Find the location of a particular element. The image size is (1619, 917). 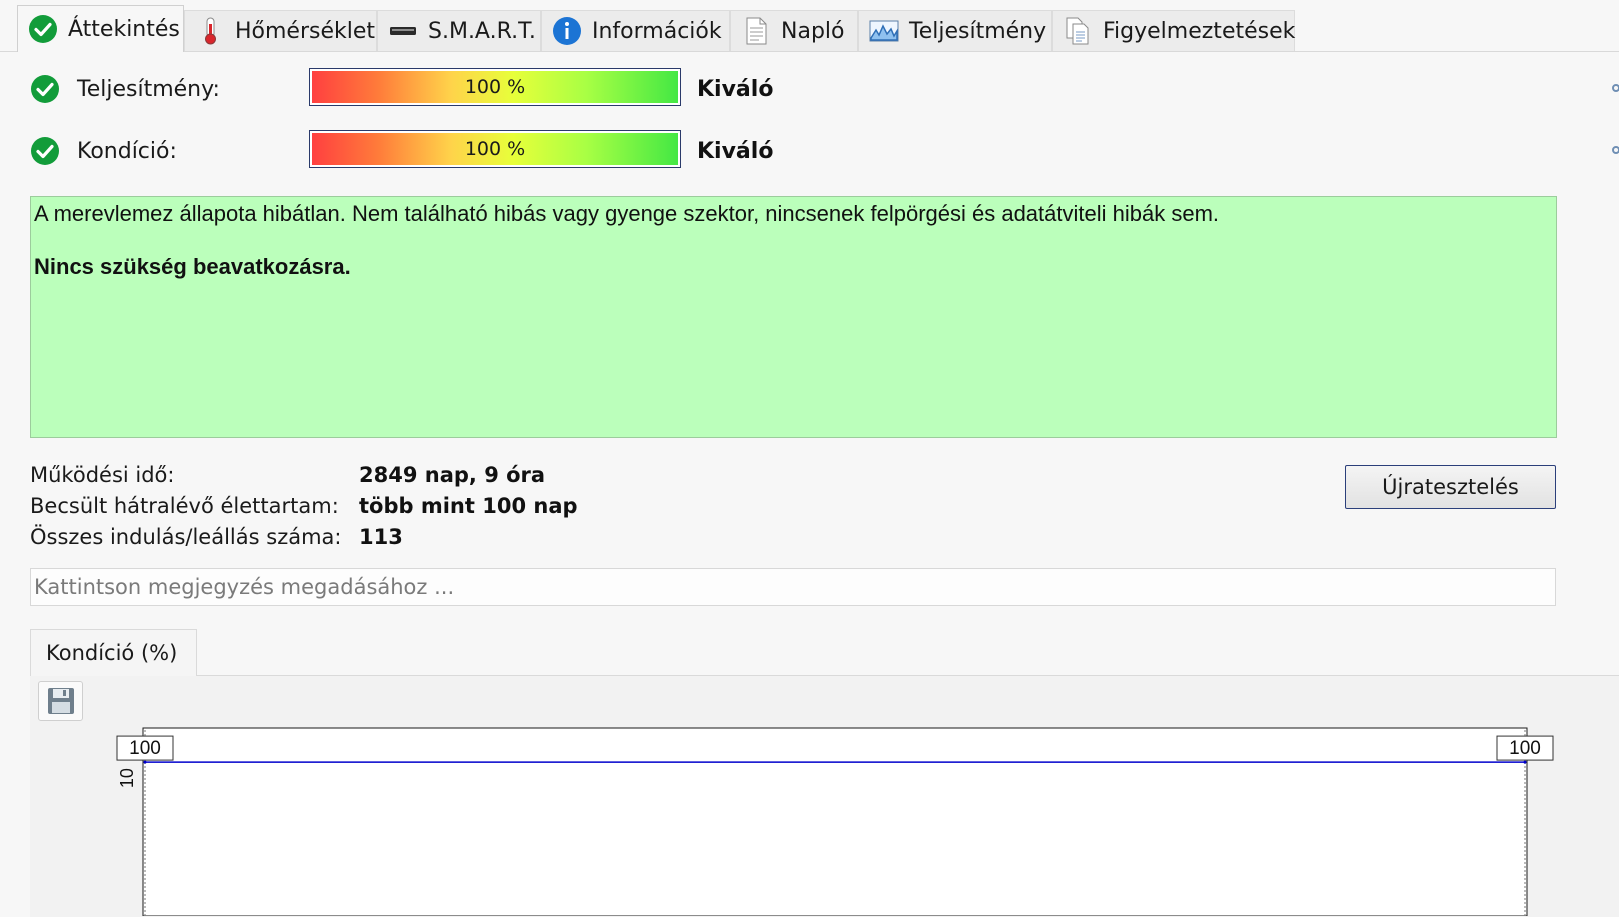

tab-label: Információk is located at coordinates (657, 31).